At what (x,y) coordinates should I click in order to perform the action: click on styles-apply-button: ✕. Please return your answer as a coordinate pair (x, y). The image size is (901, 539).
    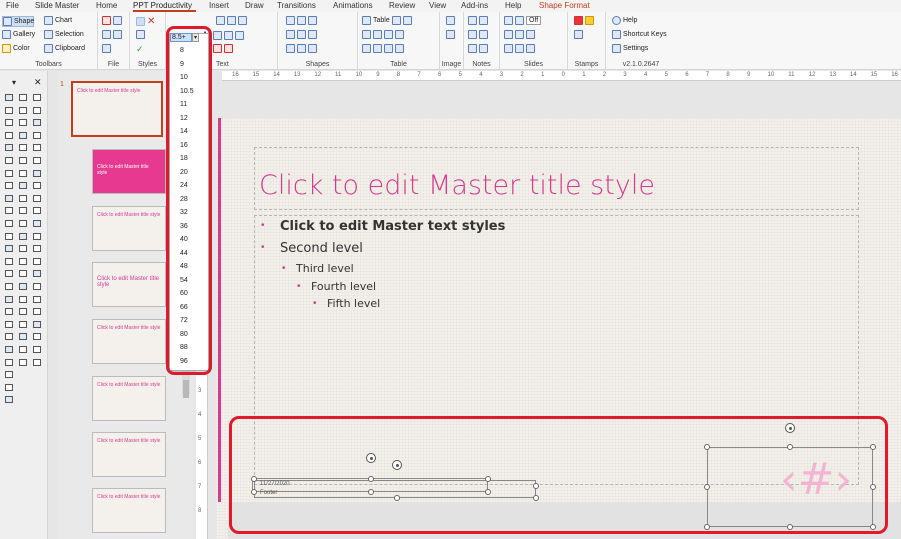
    Looking at the image, I should click on (145, 21).